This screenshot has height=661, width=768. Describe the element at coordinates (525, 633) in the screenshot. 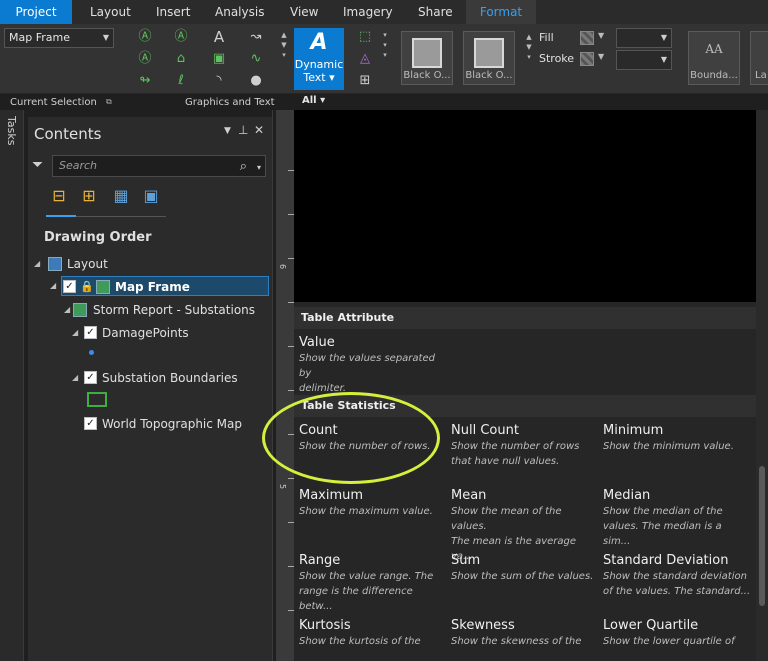

I see `gallery-item-skewness: Skewness Show the skewness of the` at that location.